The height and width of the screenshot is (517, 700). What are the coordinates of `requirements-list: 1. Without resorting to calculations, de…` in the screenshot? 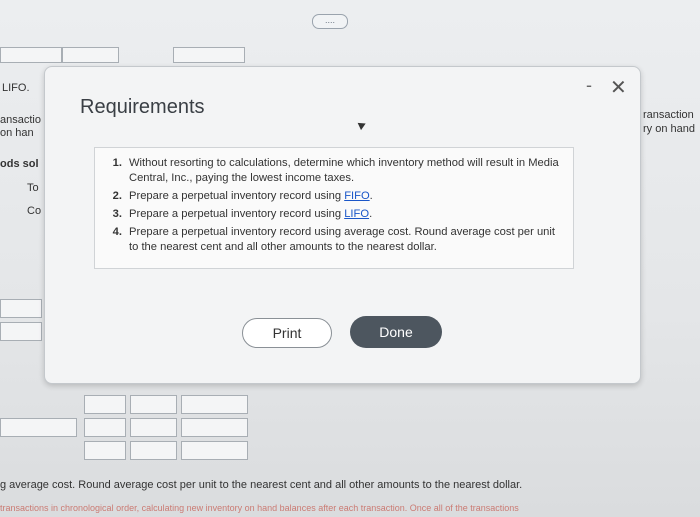 It's located at (333, 207).